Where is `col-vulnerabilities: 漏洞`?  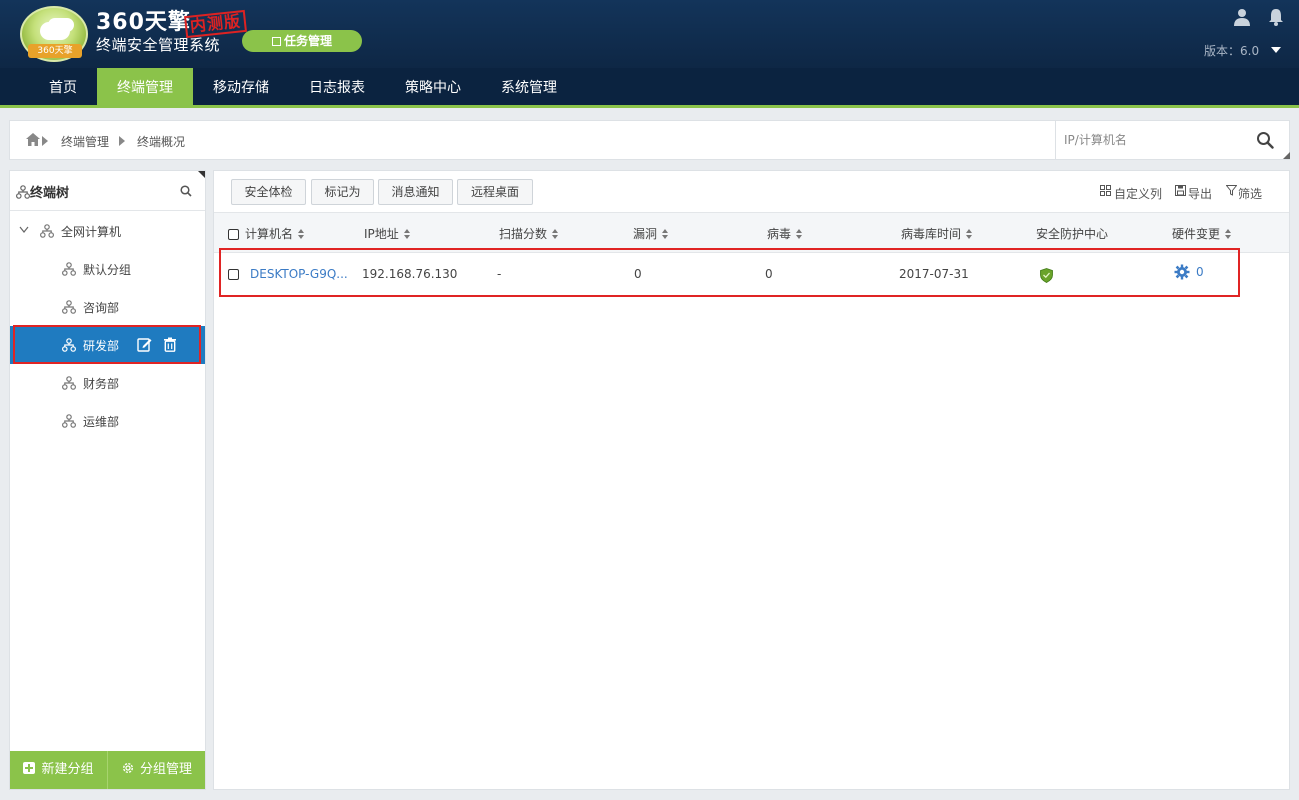
col-vulnerabilities: 漏洞 is located at coordinates (651, 233).